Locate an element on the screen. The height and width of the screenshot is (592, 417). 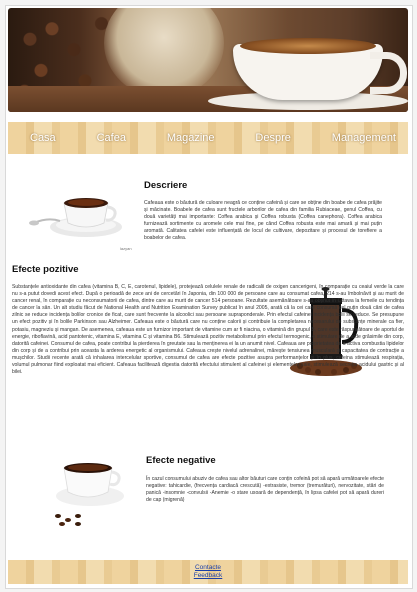
section-title-efecte-pozitive: Efecte pozitive is located at coordinates (45, 269).